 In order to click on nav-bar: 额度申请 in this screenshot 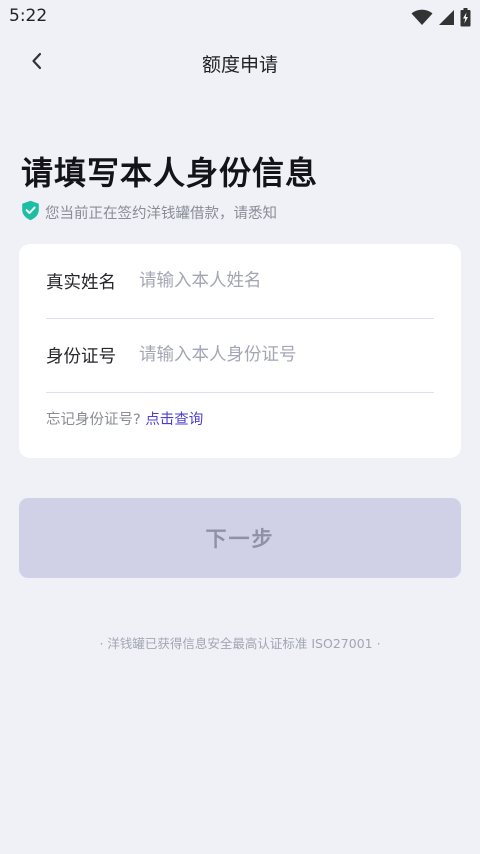, I will do `click(240, 63)`.